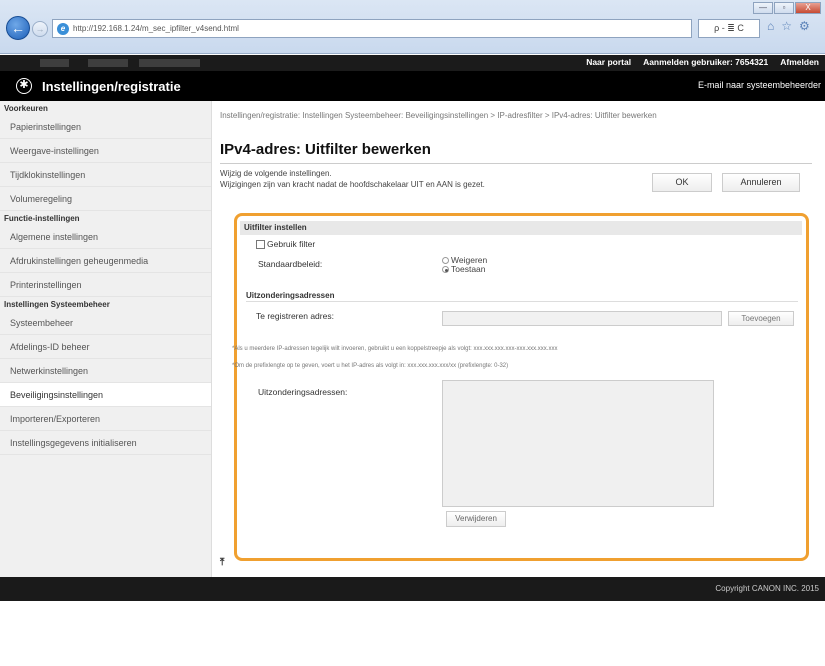 Image resolution: width=825 pixels, height=666 pixels. I want to click on sidebar-item-beveiliging: Beveiligingsinstellingen, so click(105, 395).